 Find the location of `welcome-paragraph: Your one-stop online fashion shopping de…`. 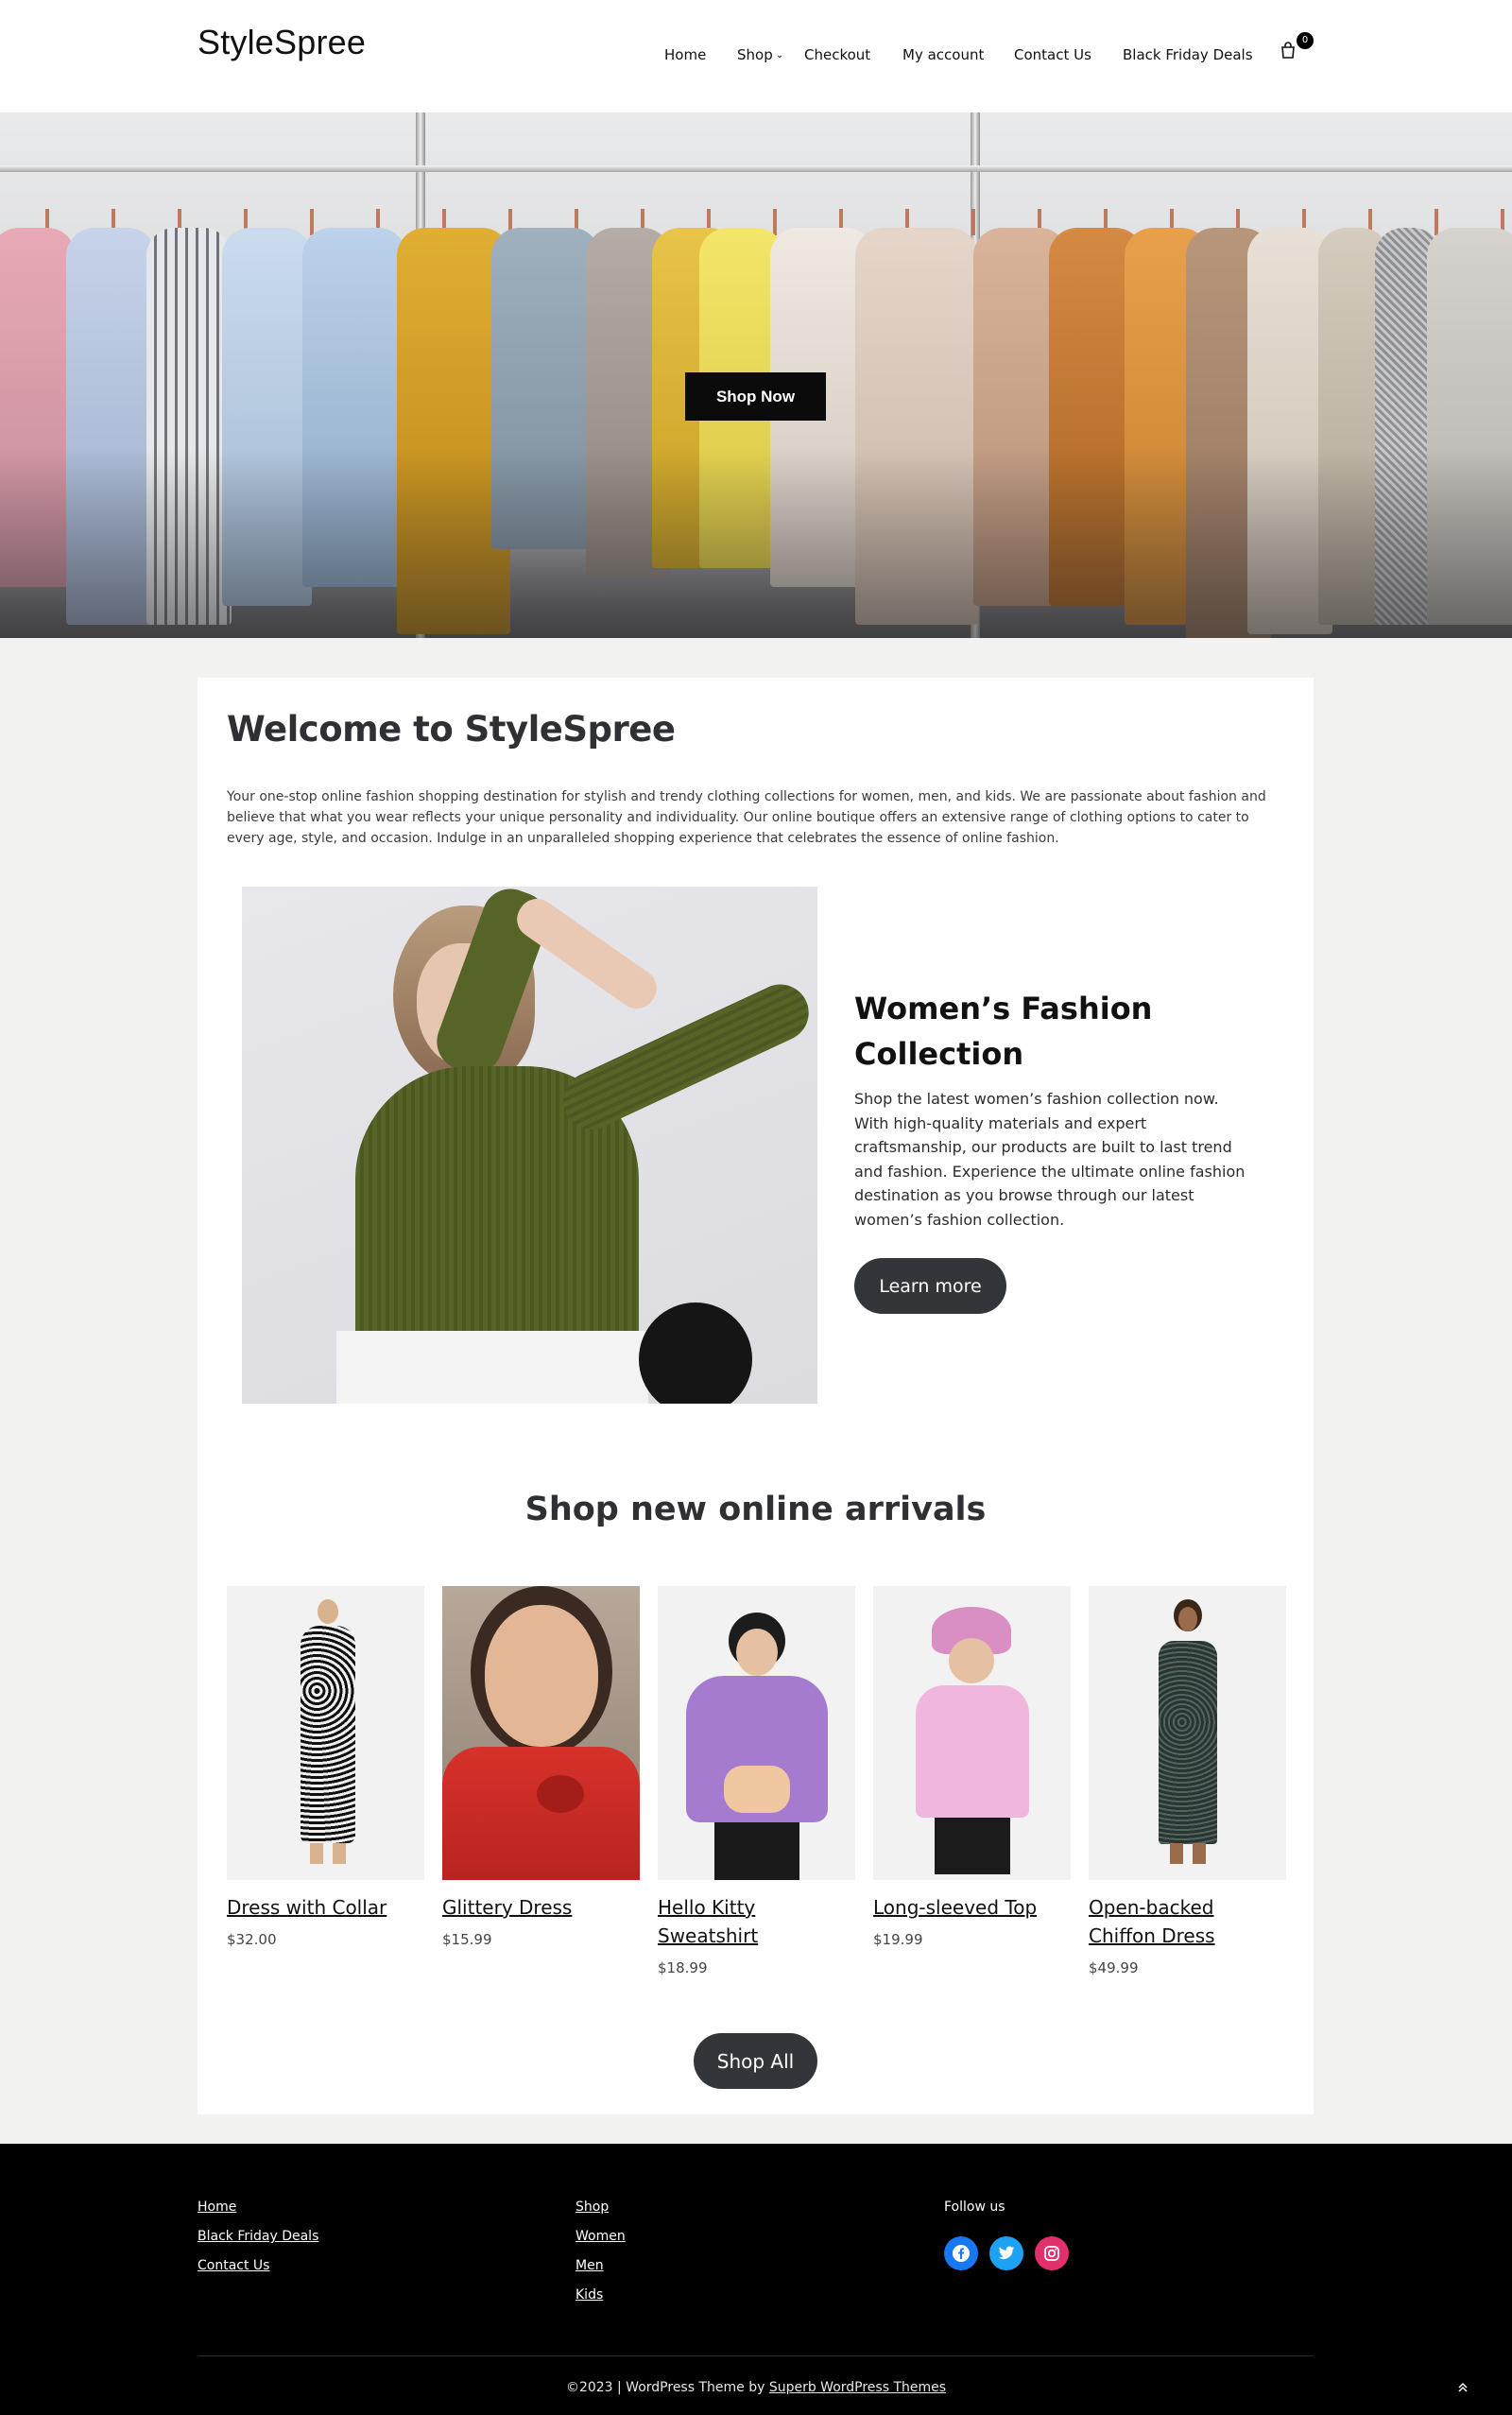

welcome-paragraph: Your one-stop online fashion shopping de… is located at coordinates (746, 817).